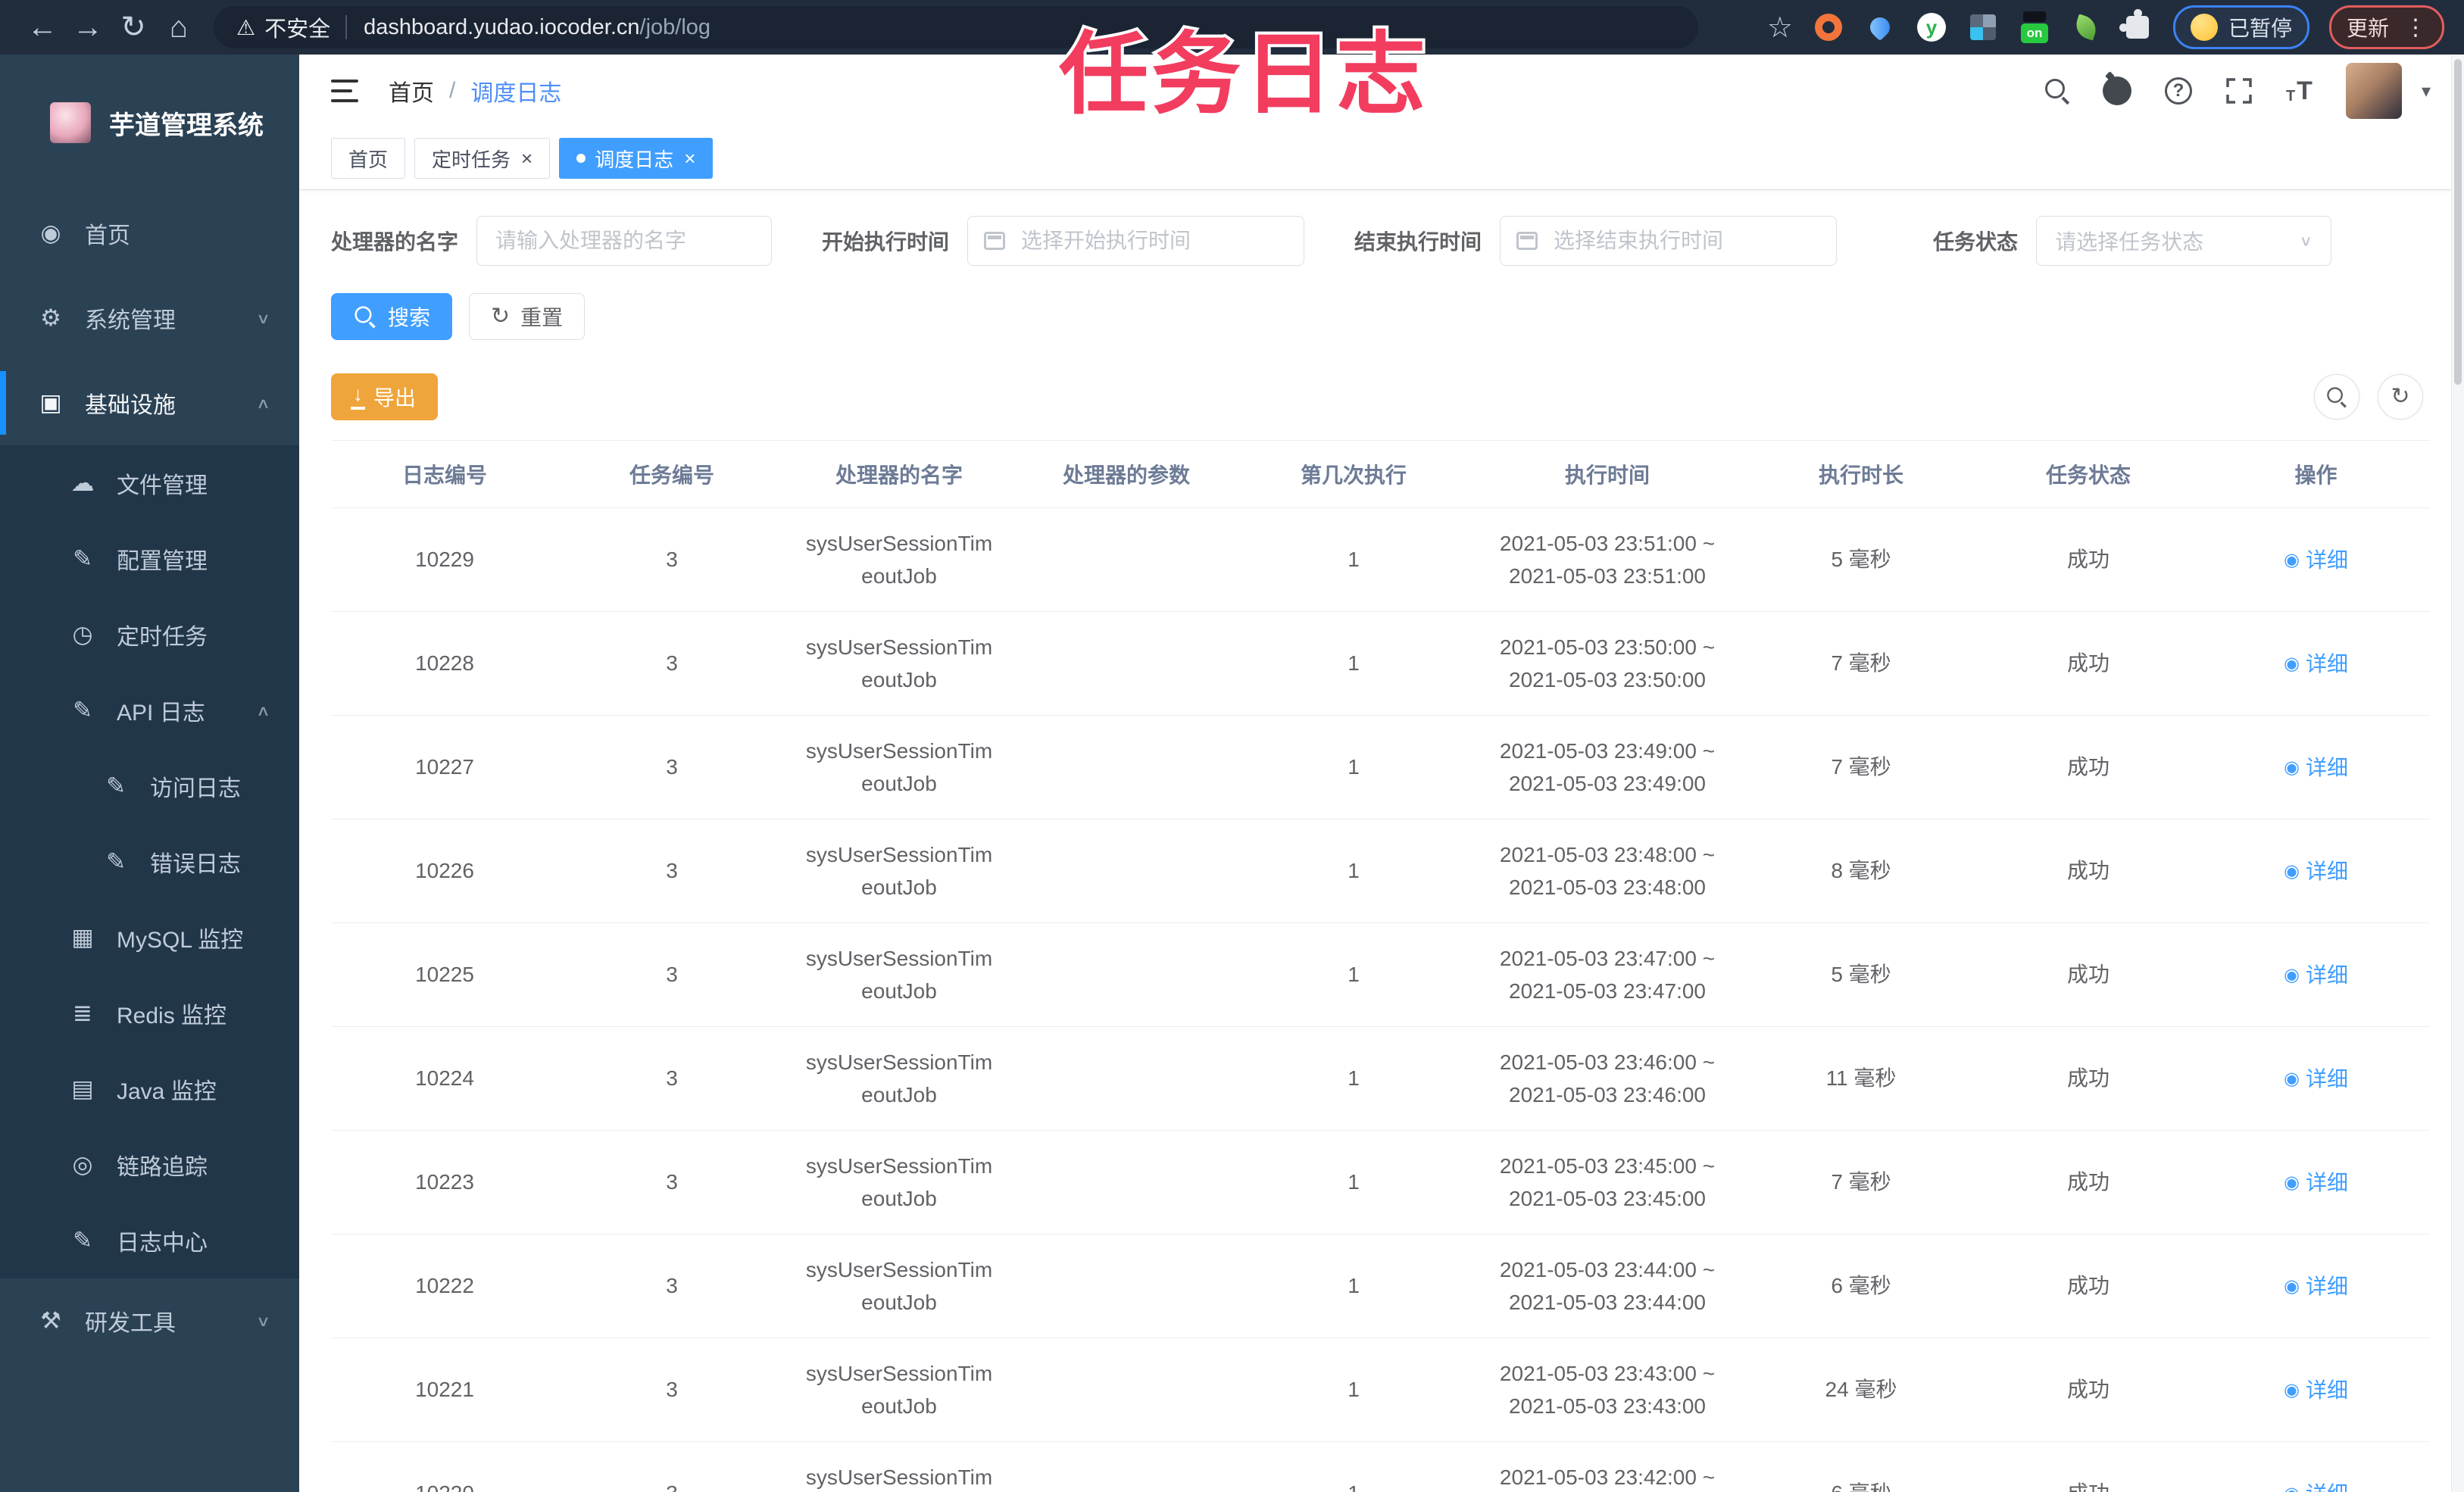 The height and width of the screenshot is (1492, 2464). What do you see at coordinates (2056, 91) in the screenshot?
I see `search-icon` at bounding box center [2056, 91].